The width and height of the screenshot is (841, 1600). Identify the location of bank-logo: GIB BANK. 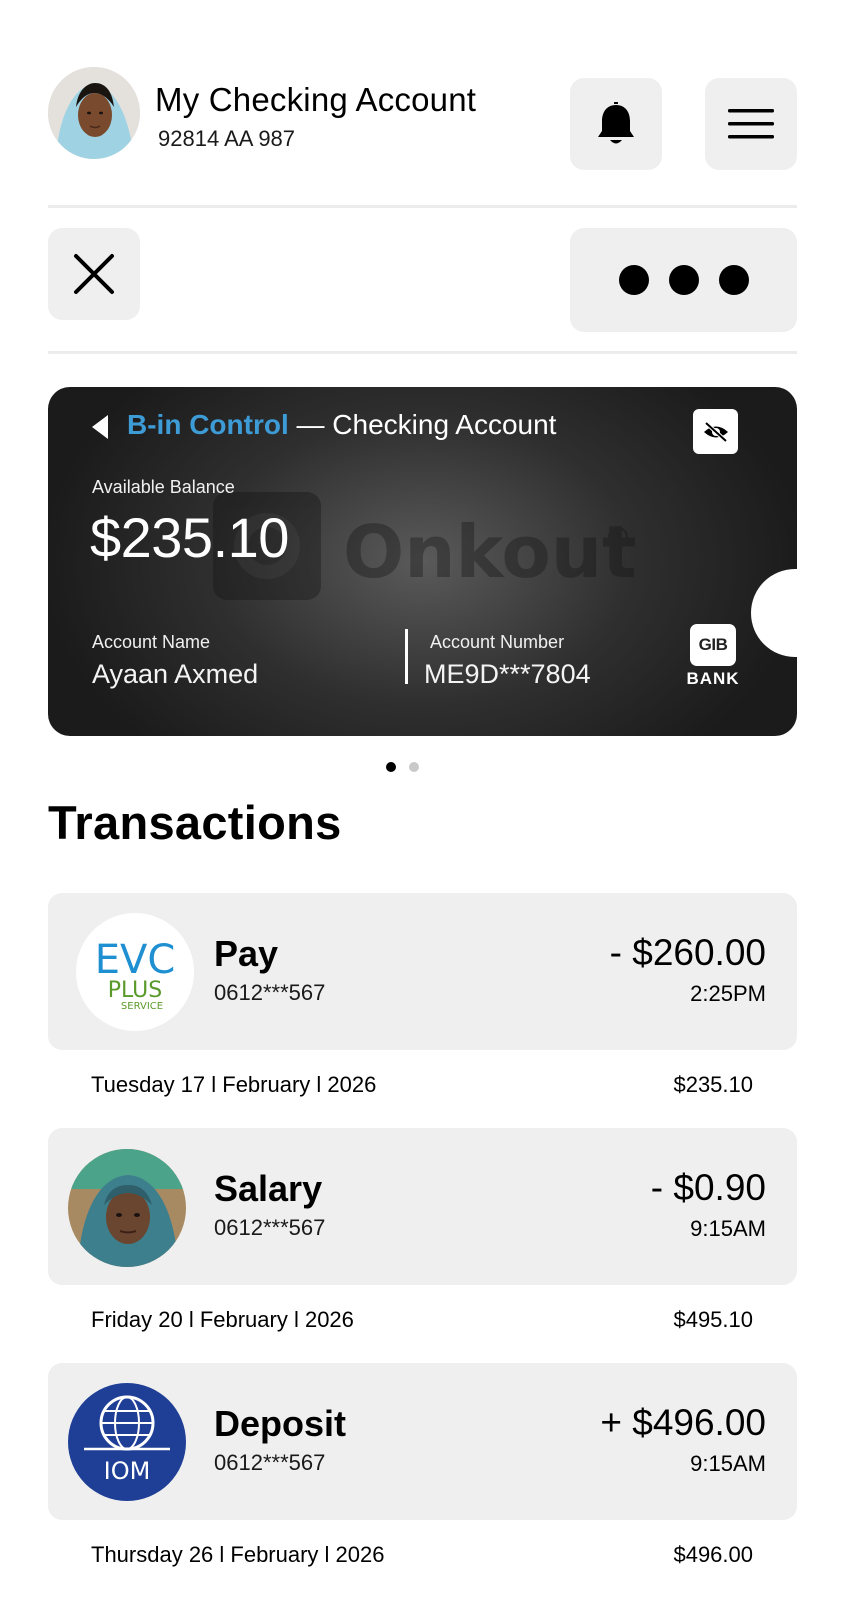
(713, 660).